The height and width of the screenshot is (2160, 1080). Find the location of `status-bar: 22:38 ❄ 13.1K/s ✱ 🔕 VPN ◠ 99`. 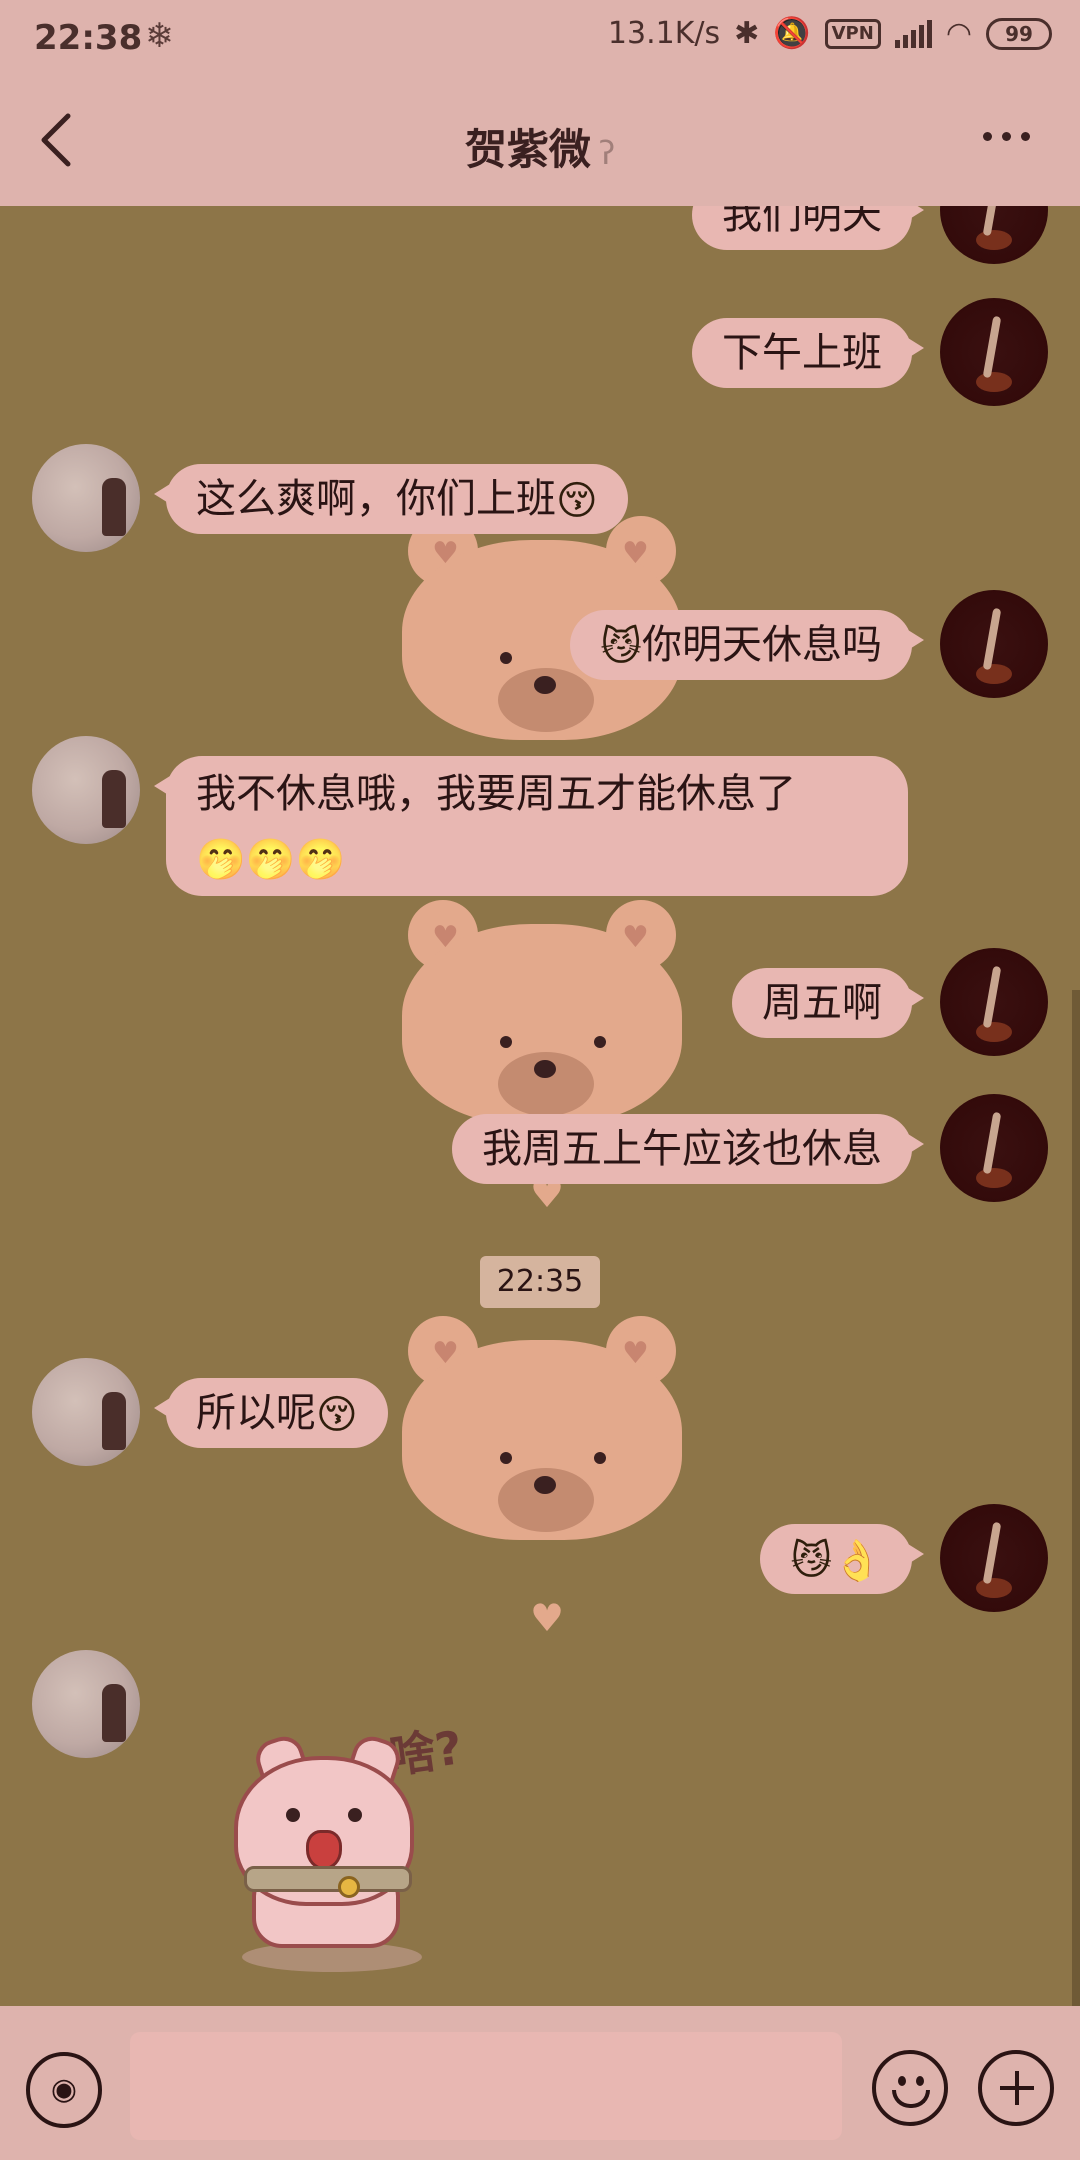

status-bar: 22:38 ❄ 13.1K/s ✱ 🔕 VPN ◠ 99 is located at coordinates (540, 38).